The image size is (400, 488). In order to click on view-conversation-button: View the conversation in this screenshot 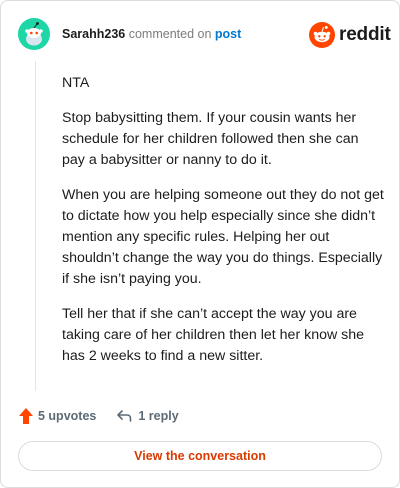, I will do `click(200, 456)`.